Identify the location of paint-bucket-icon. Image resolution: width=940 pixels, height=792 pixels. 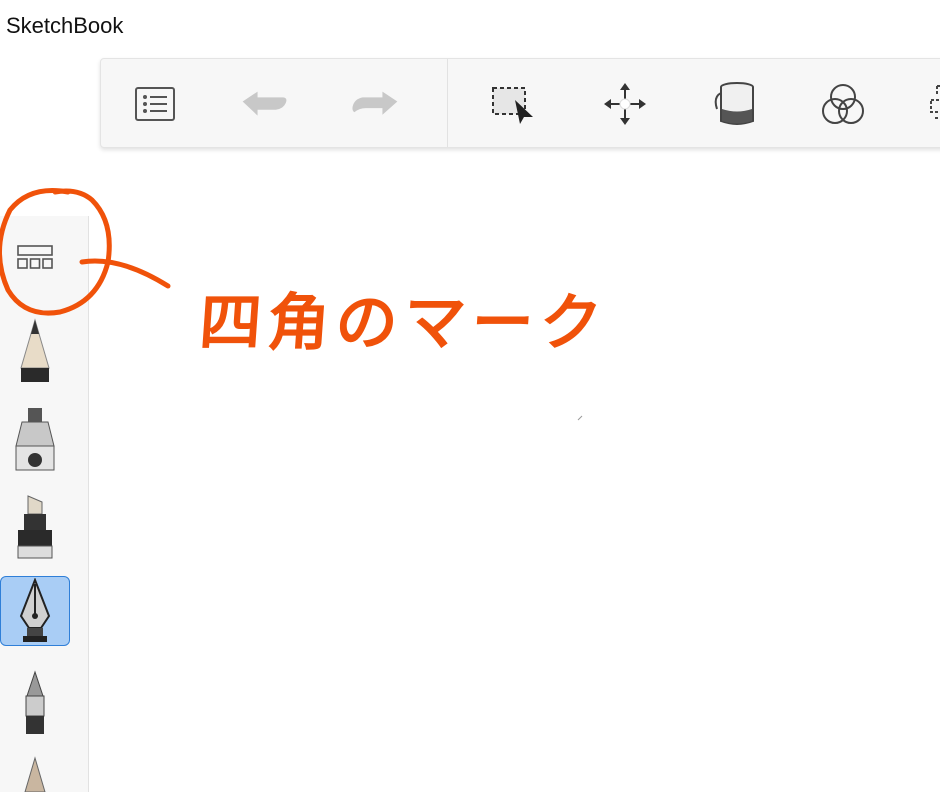
(734, 103).